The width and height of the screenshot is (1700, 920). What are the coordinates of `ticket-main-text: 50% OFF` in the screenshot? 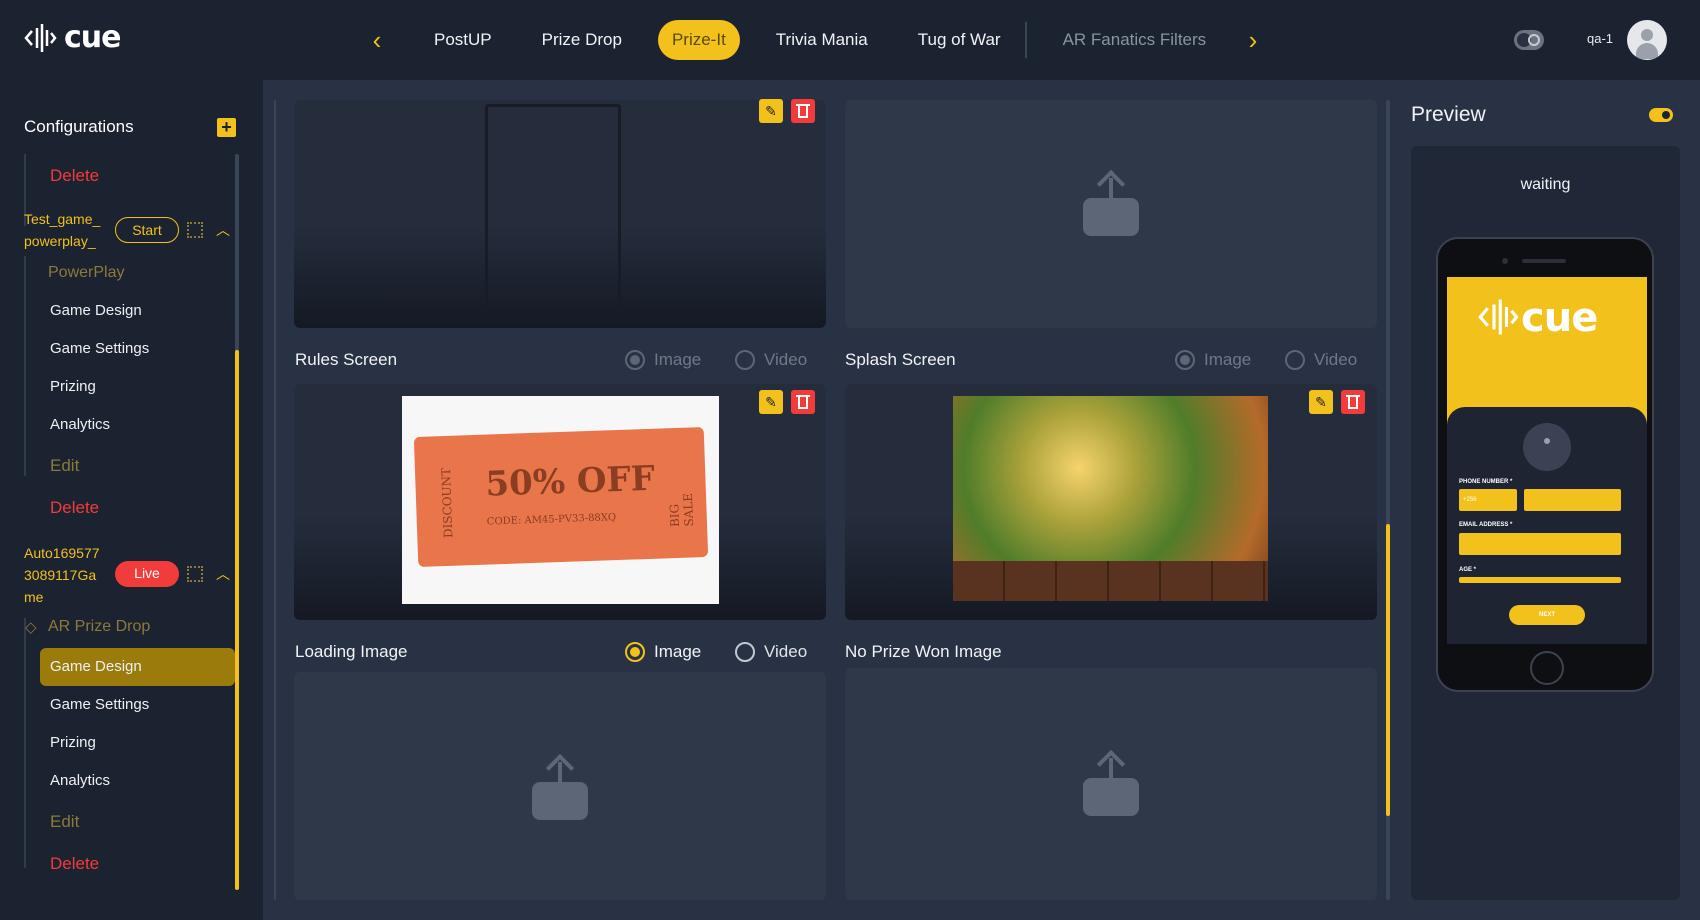 It's located at (570, 481).